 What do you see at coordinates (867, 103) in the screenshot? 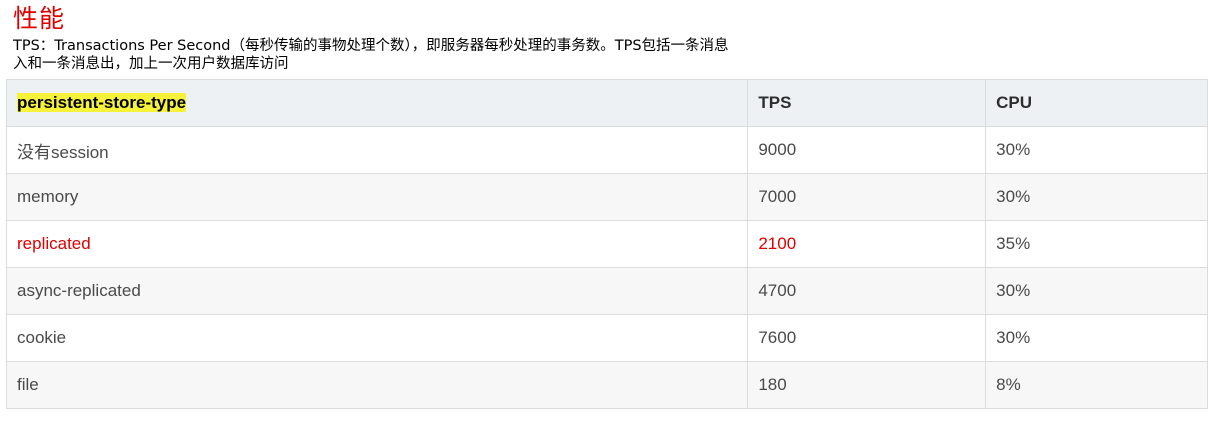
I see `header-tps: TPS` at bounding box center [867, 103].